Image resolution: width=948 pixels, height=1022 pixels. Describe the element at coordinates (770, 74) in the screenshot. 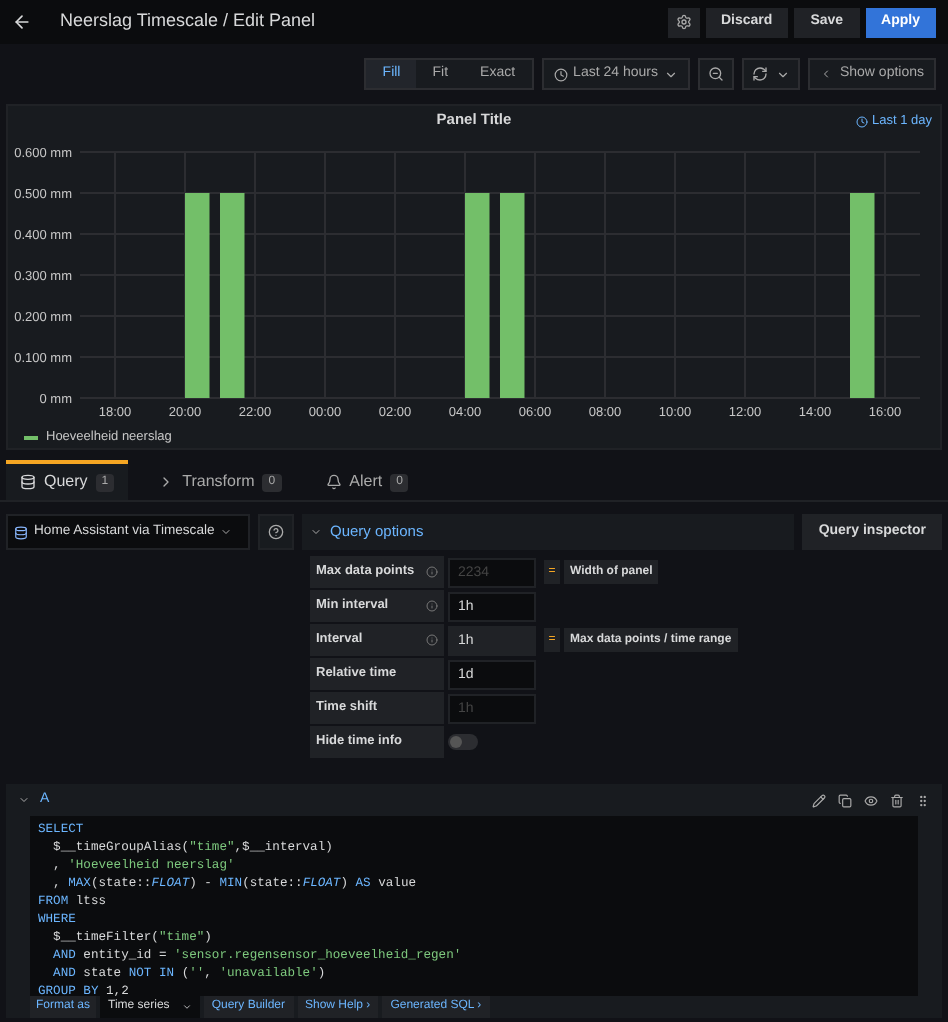

I see `refresh-button` at that location.